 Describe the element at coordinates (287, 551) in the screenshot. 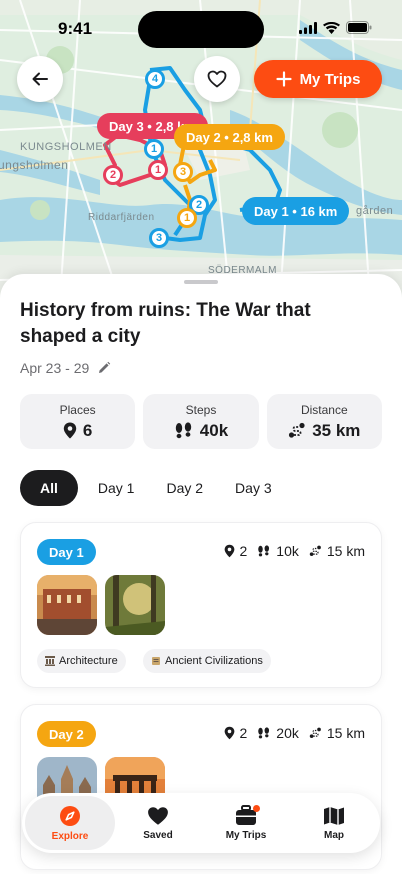

I see `day-steps-value: 10k` at that location.